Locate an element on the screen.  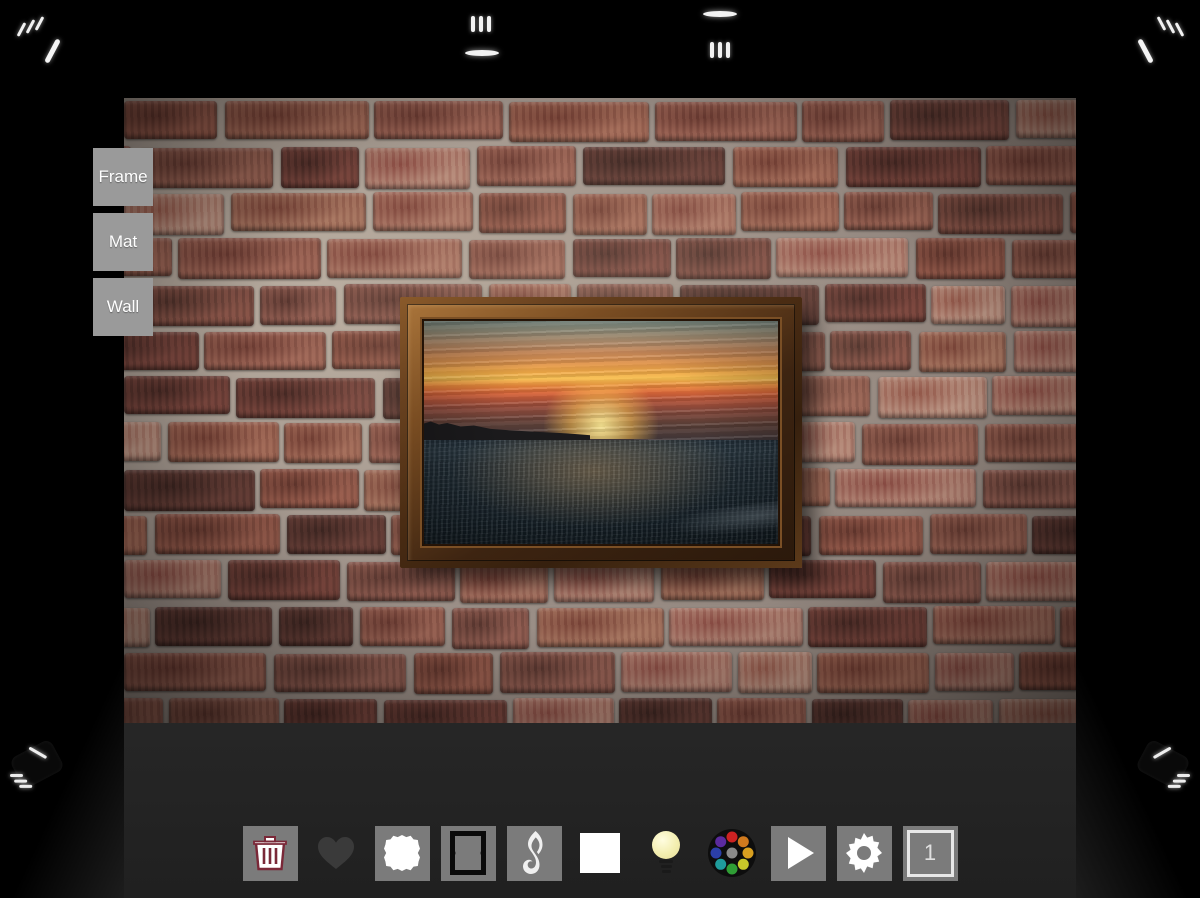
music-note-icon is located at coordinates (533, 852).